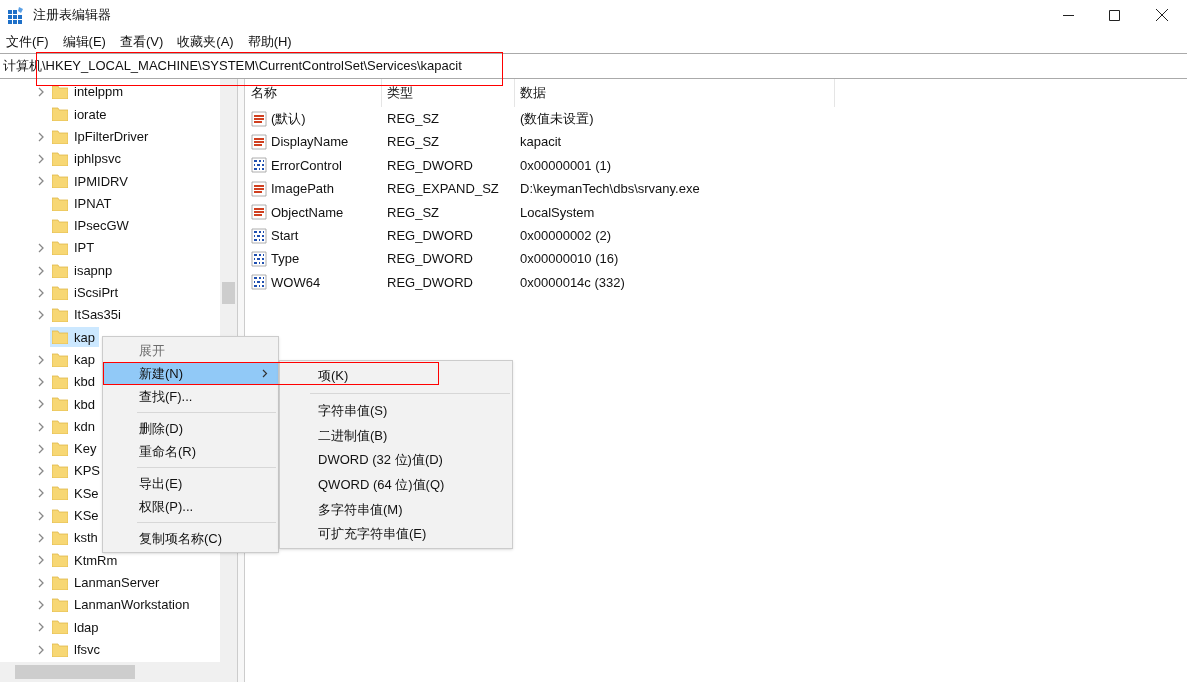 The width and height of the screenshot is (1187, 682). What do you see at coordinates (1114, 15) in the screenshot?
I see `maximize-icon` at bounding box center [1114, 15].